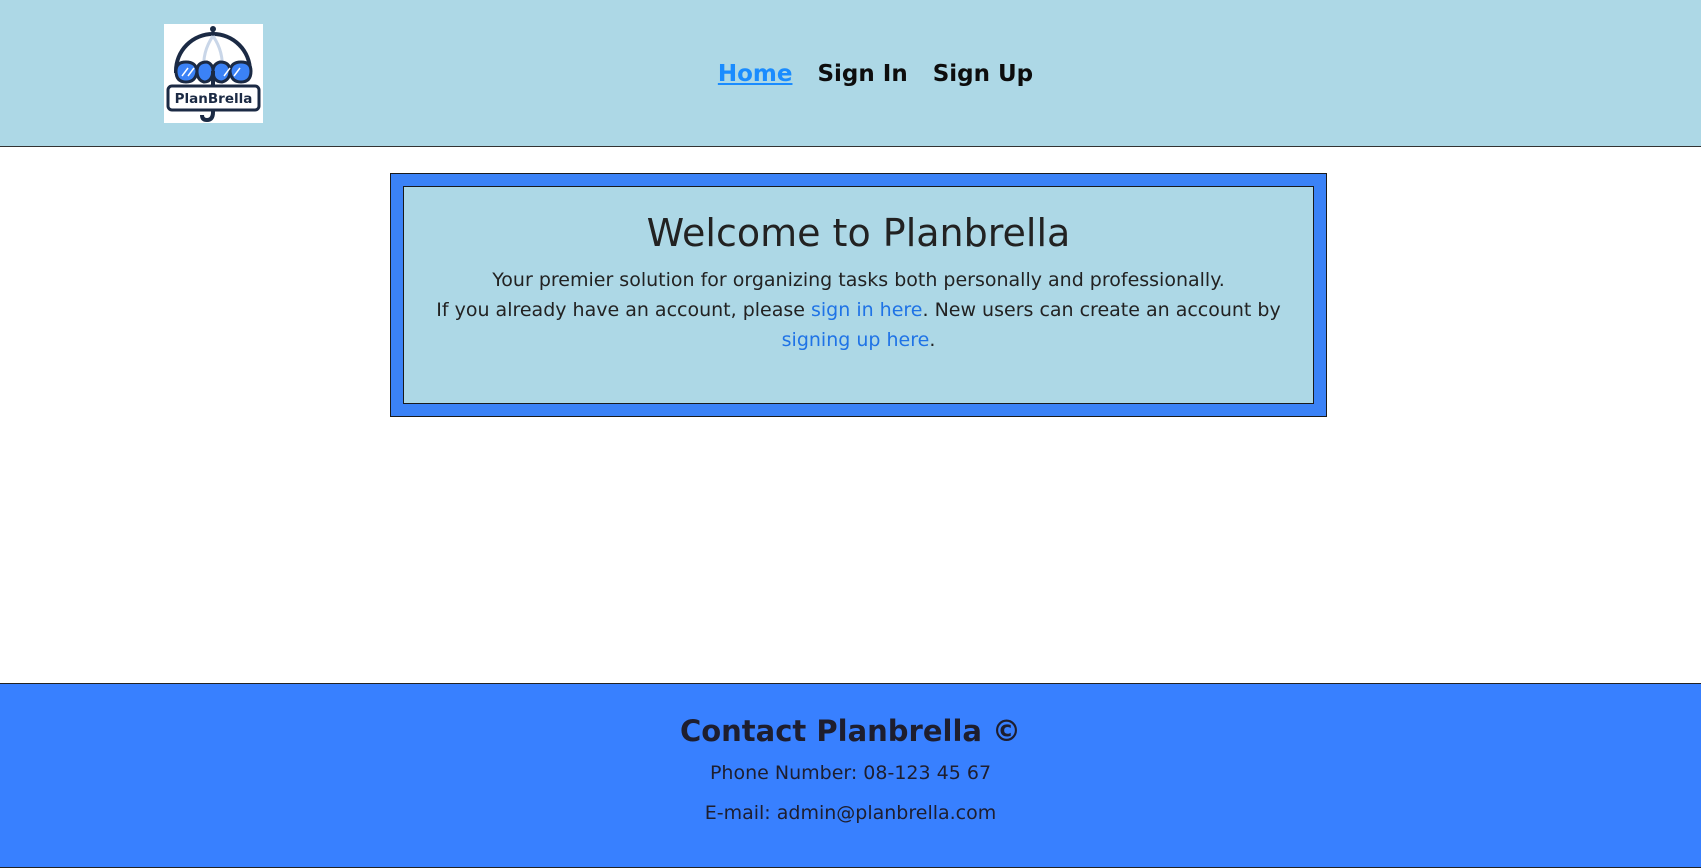 Image resolution: width=1701 pixels, height=868 pixels. What do you see at coordinates (623, 309) in the screenshot?
I see `welcome-line2-prefix: If you already have an account, please` at bounding box center [623, 309].